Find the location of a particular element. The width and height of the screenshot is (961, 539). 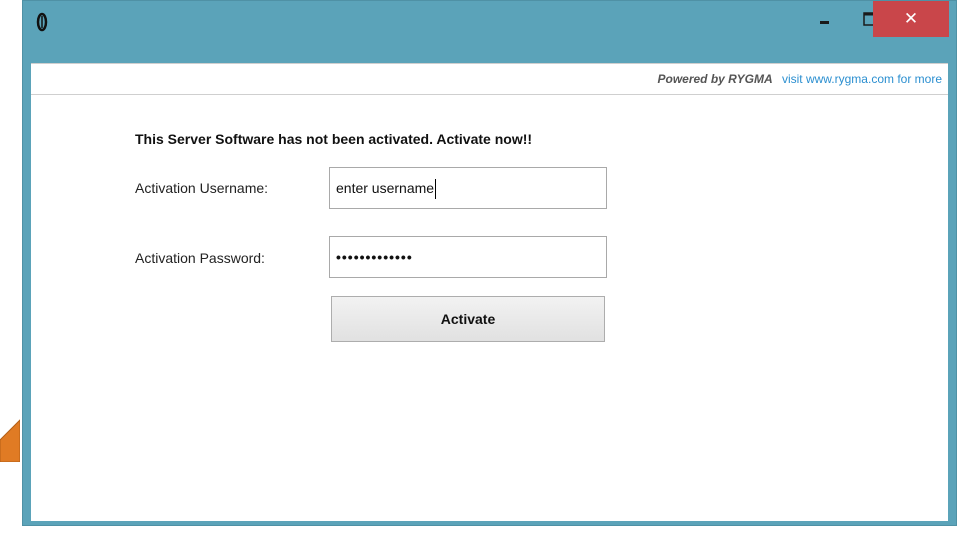

password-input: ••••••••••••• is located at coordinates (468, 257).